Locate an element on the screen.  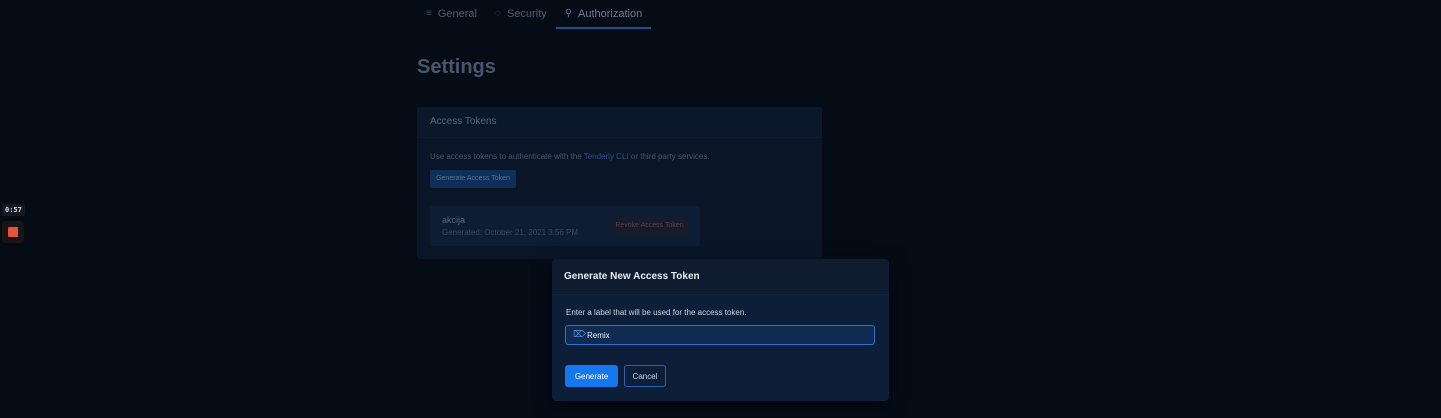
page-title: Settings is located at coordinates (456, 67).